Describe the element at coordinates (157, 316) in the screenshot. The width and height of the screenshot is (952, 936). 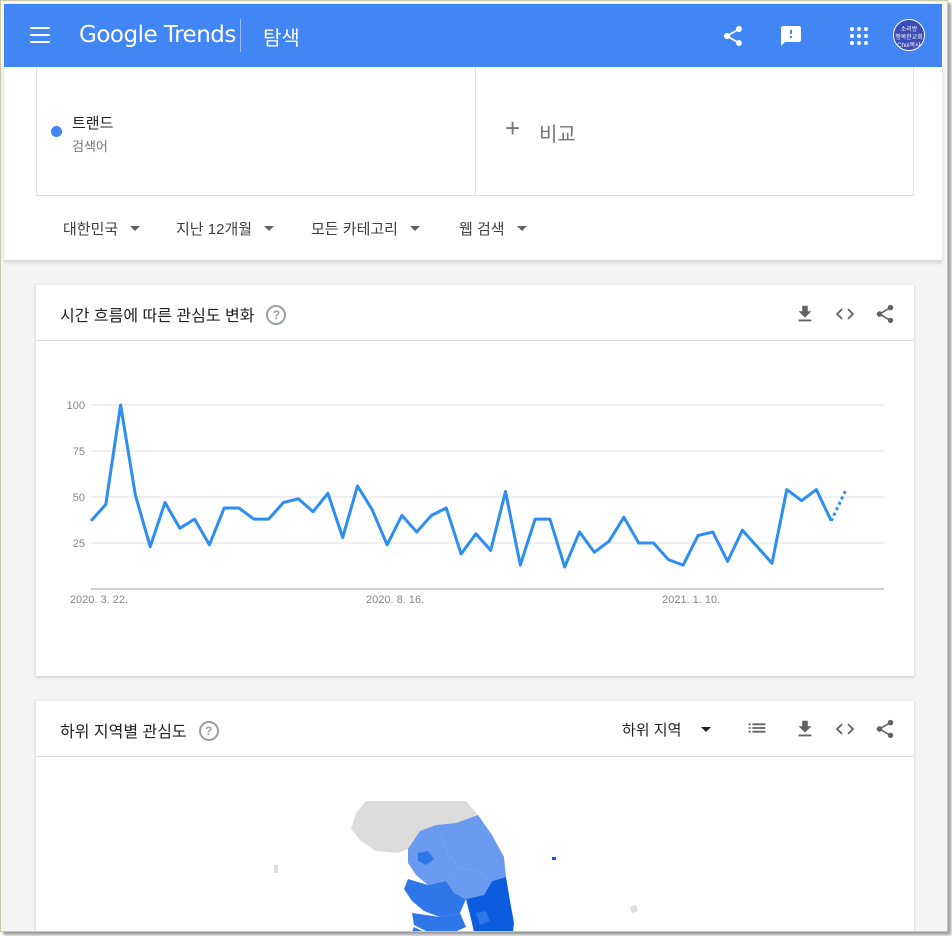
I see `card-title-text: 시간 흐름에 따른 관심도 변화` at that location.